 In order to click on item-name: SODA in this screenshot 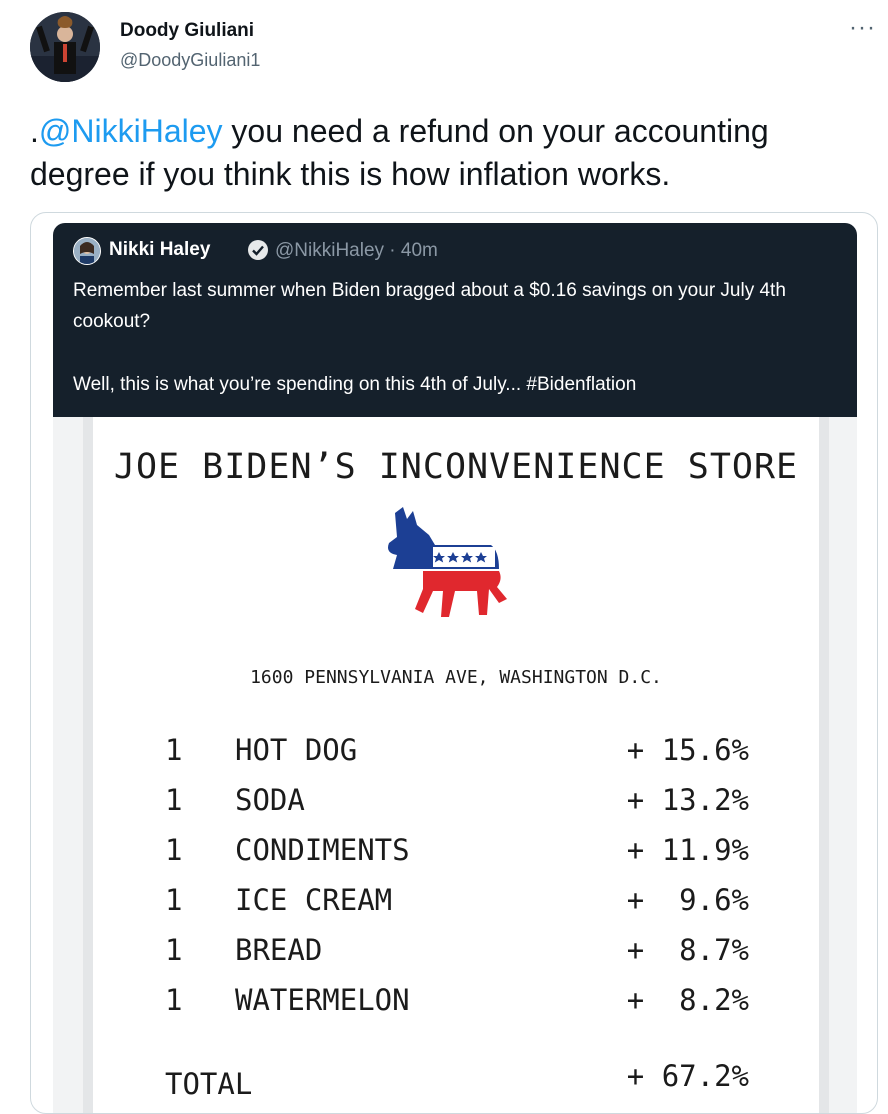, I will do `click(270, 800)`.